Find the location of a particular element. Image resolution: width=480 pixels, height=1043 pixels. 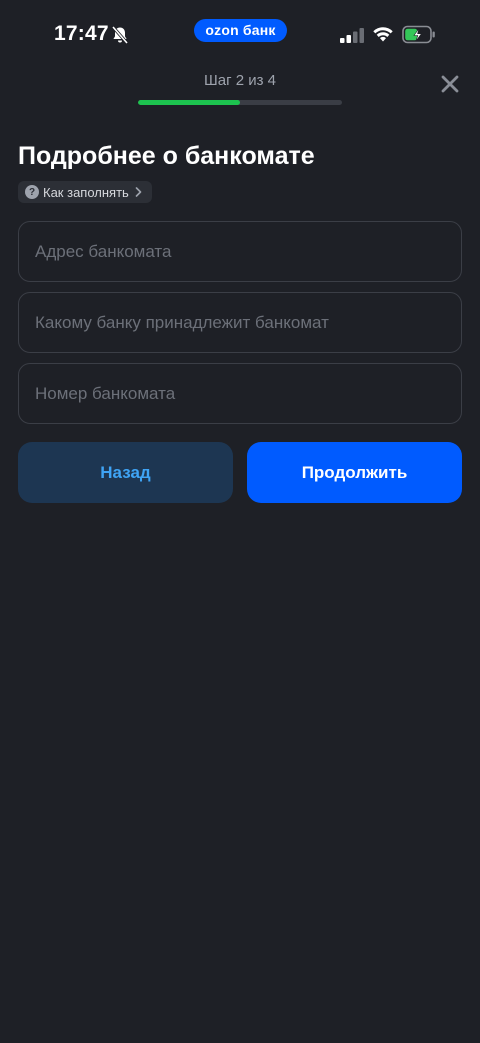

atm-address-field is located at coordinates (240, 251).